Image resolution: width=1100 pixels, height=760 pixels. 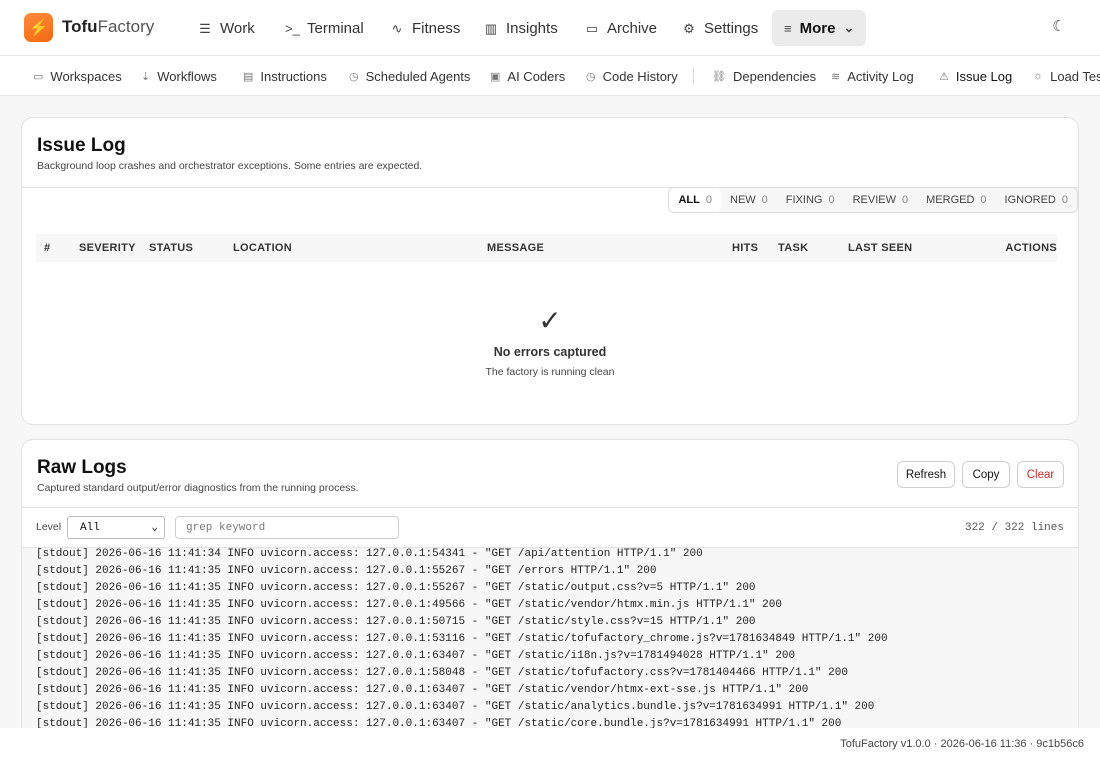 What do you see at coordinates (47, 248) in the screenshot?
I see `column-header-number: #` at bounding box center [47, 248].